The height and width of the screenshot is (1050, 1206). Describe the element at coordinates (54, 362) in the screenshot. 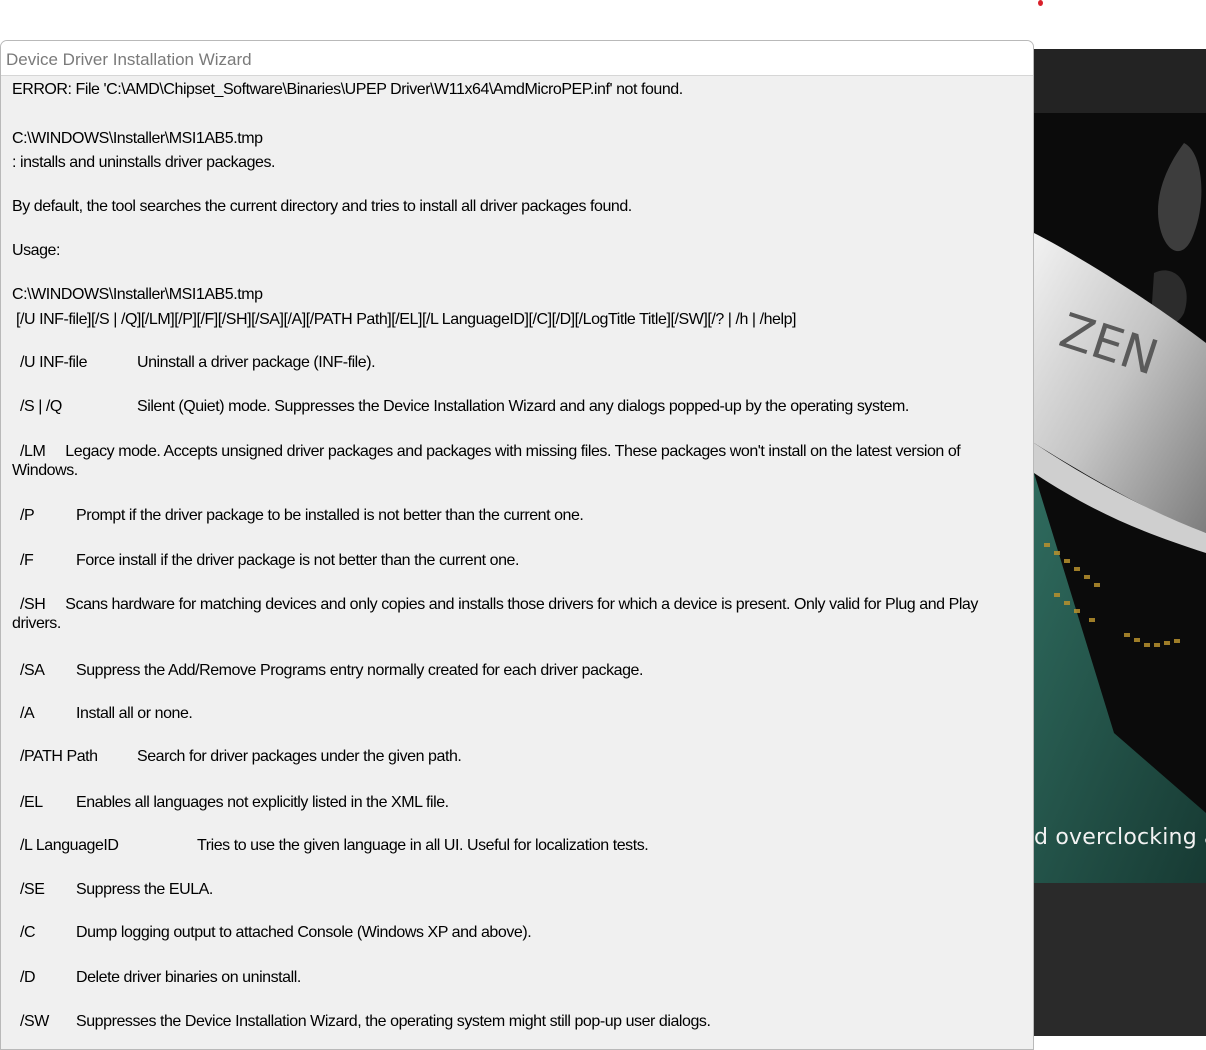

I see `option-switch: /U INF-file` at that location.